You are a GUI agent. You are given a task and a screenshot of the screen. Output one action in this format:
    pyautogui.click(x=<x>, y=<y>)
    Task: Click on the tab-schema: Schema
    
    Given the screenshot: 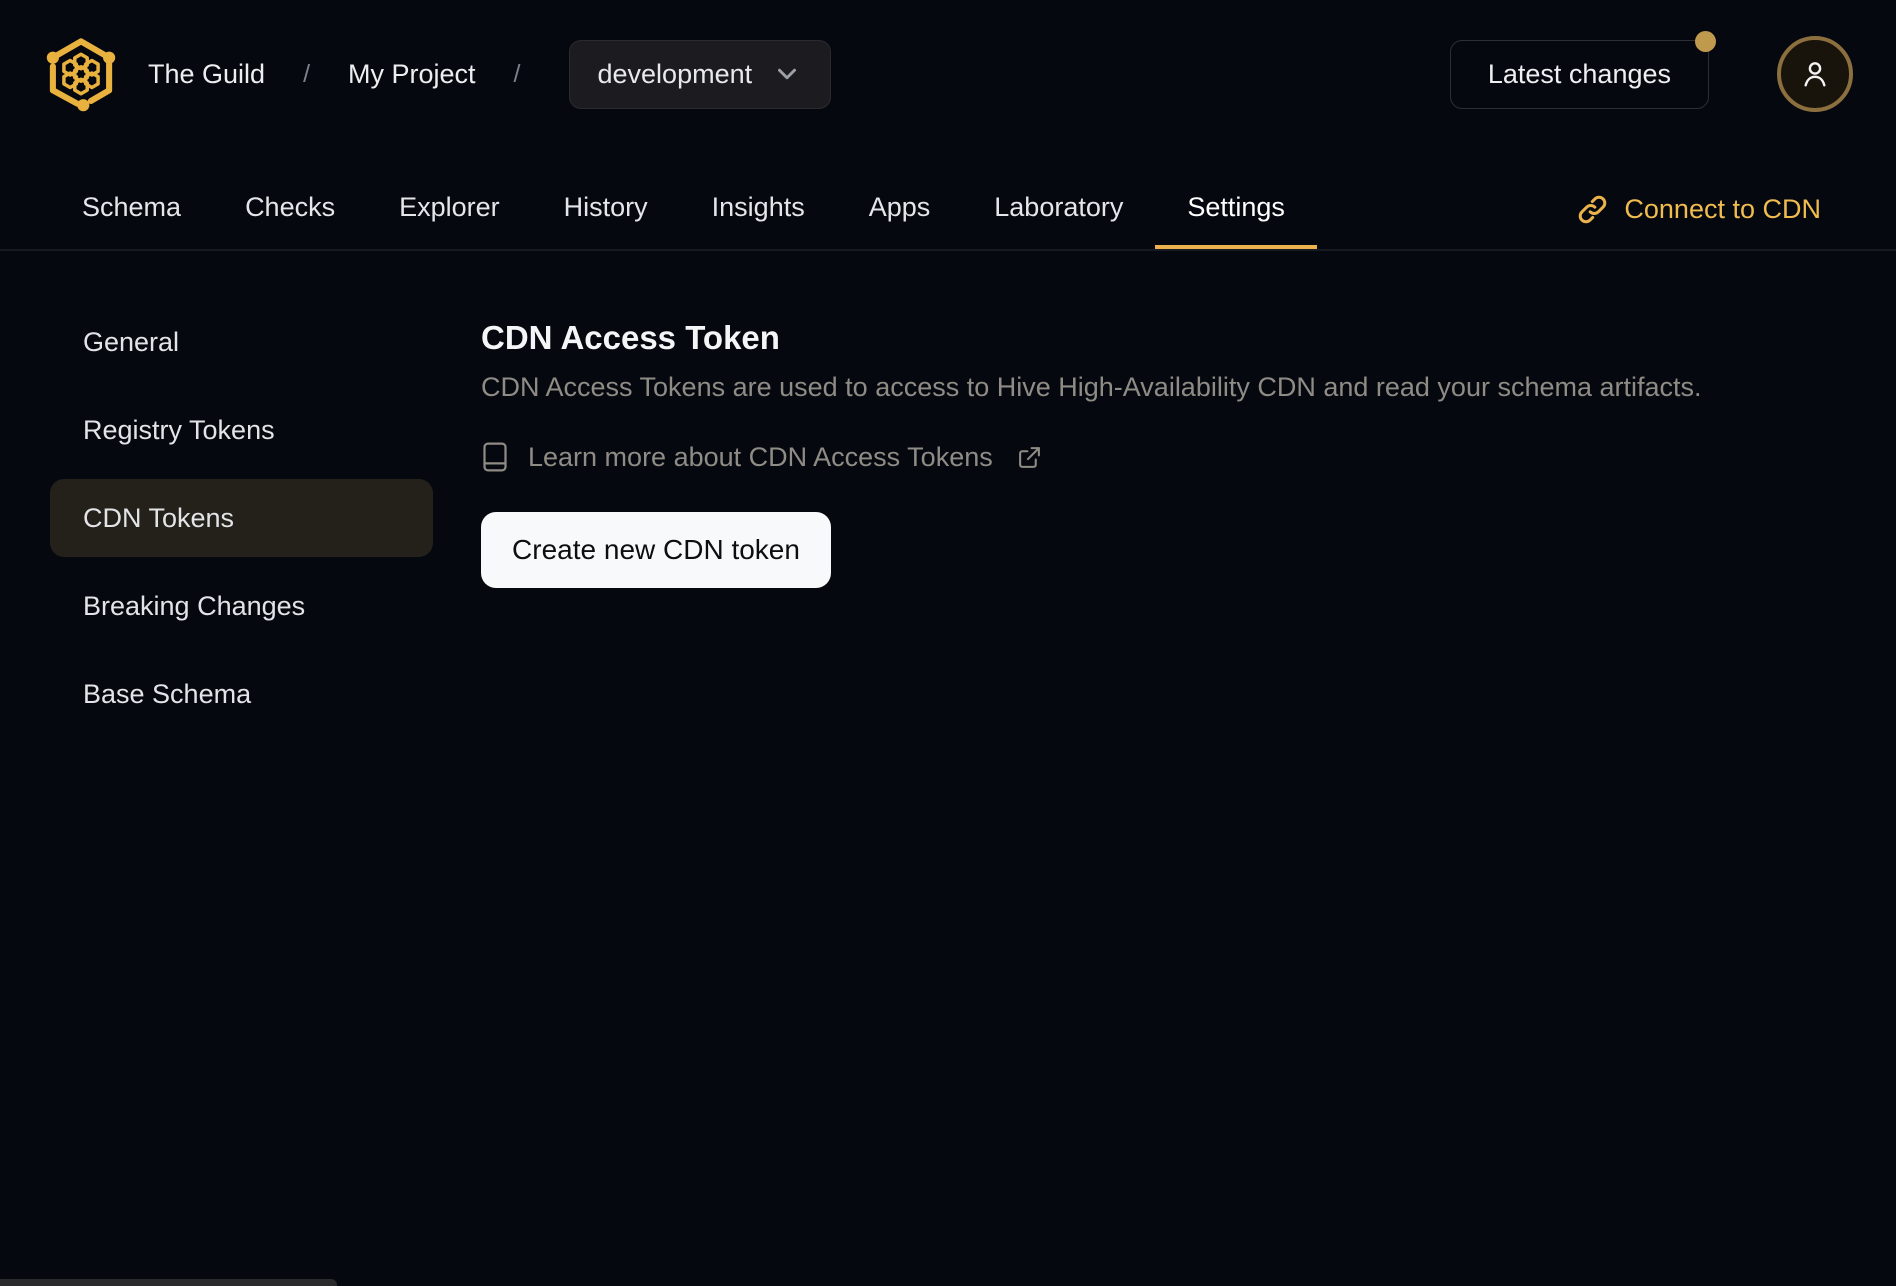 What is the action you would take?
    pyautogui.click(x=131, y=209)
    